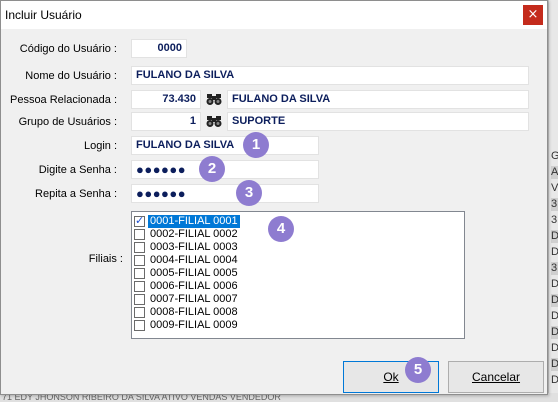 The image size is (558, 402). I want to click on codigo-label: Código do Usuário :, so click(68, 49).